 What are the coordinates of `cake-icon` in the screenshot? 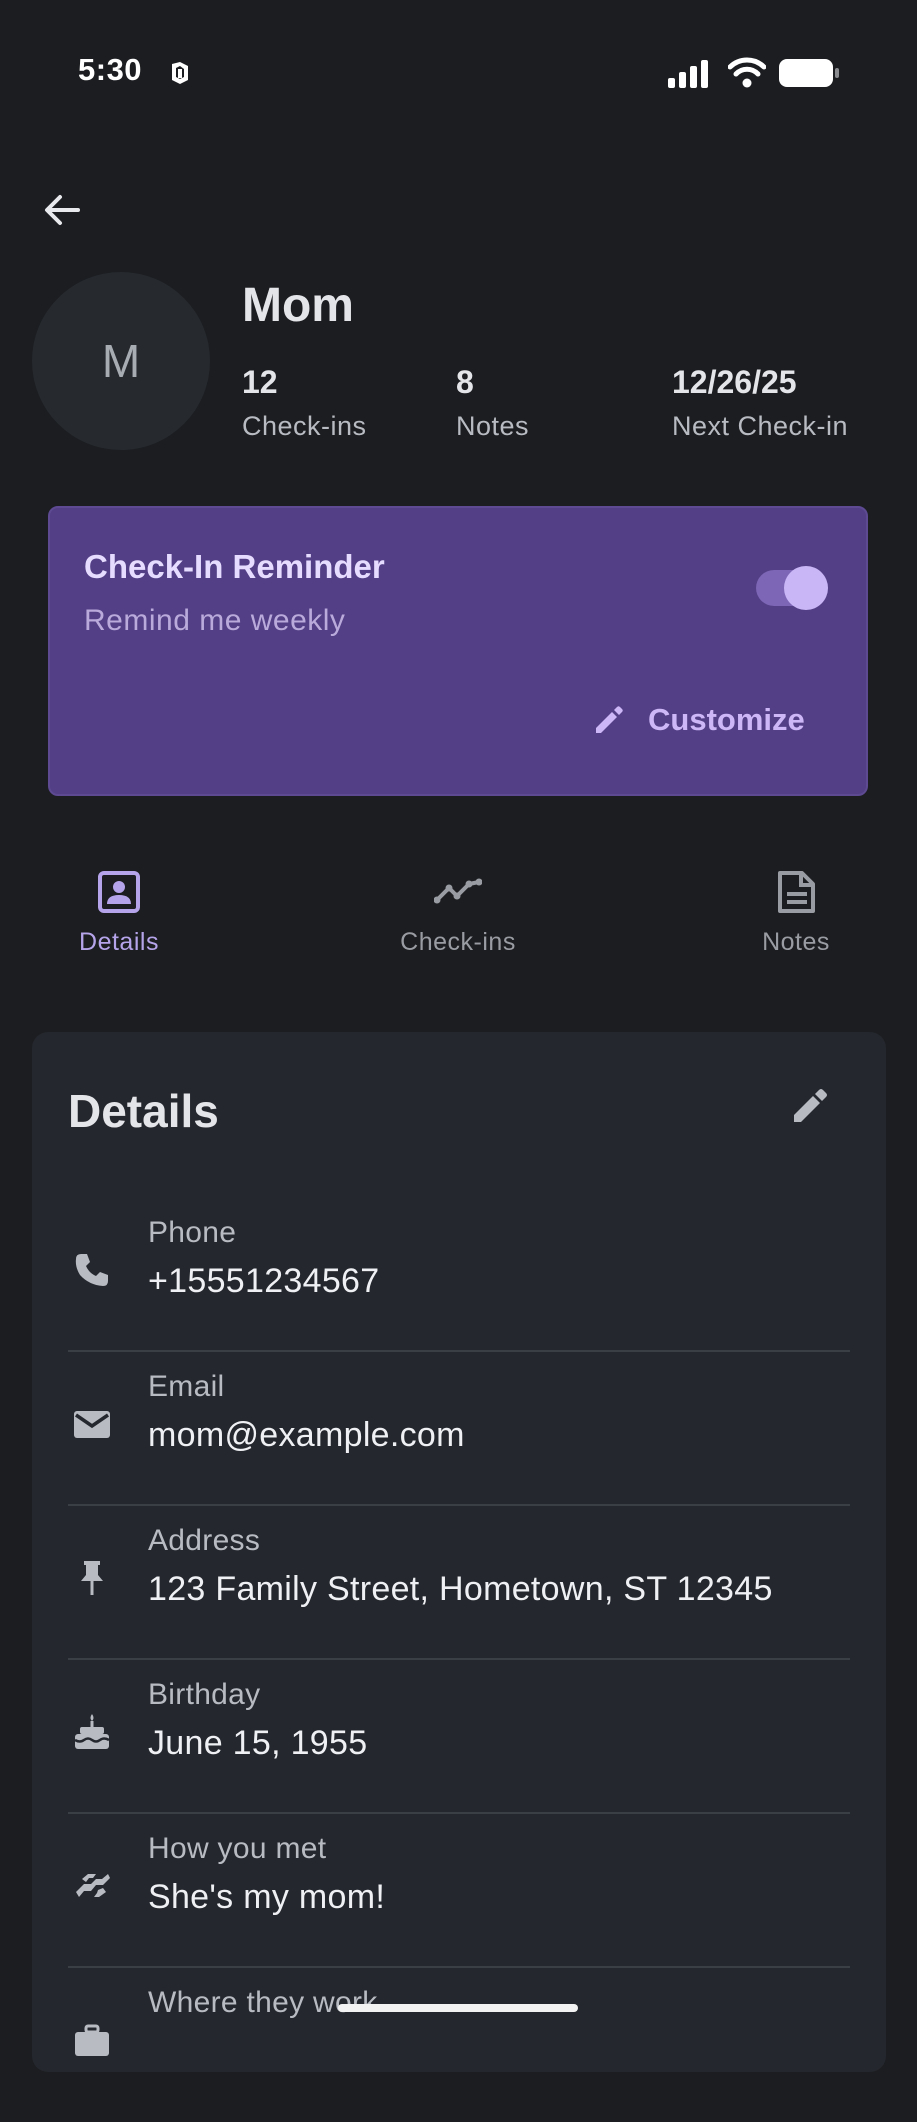 It's located at (92, 1732).